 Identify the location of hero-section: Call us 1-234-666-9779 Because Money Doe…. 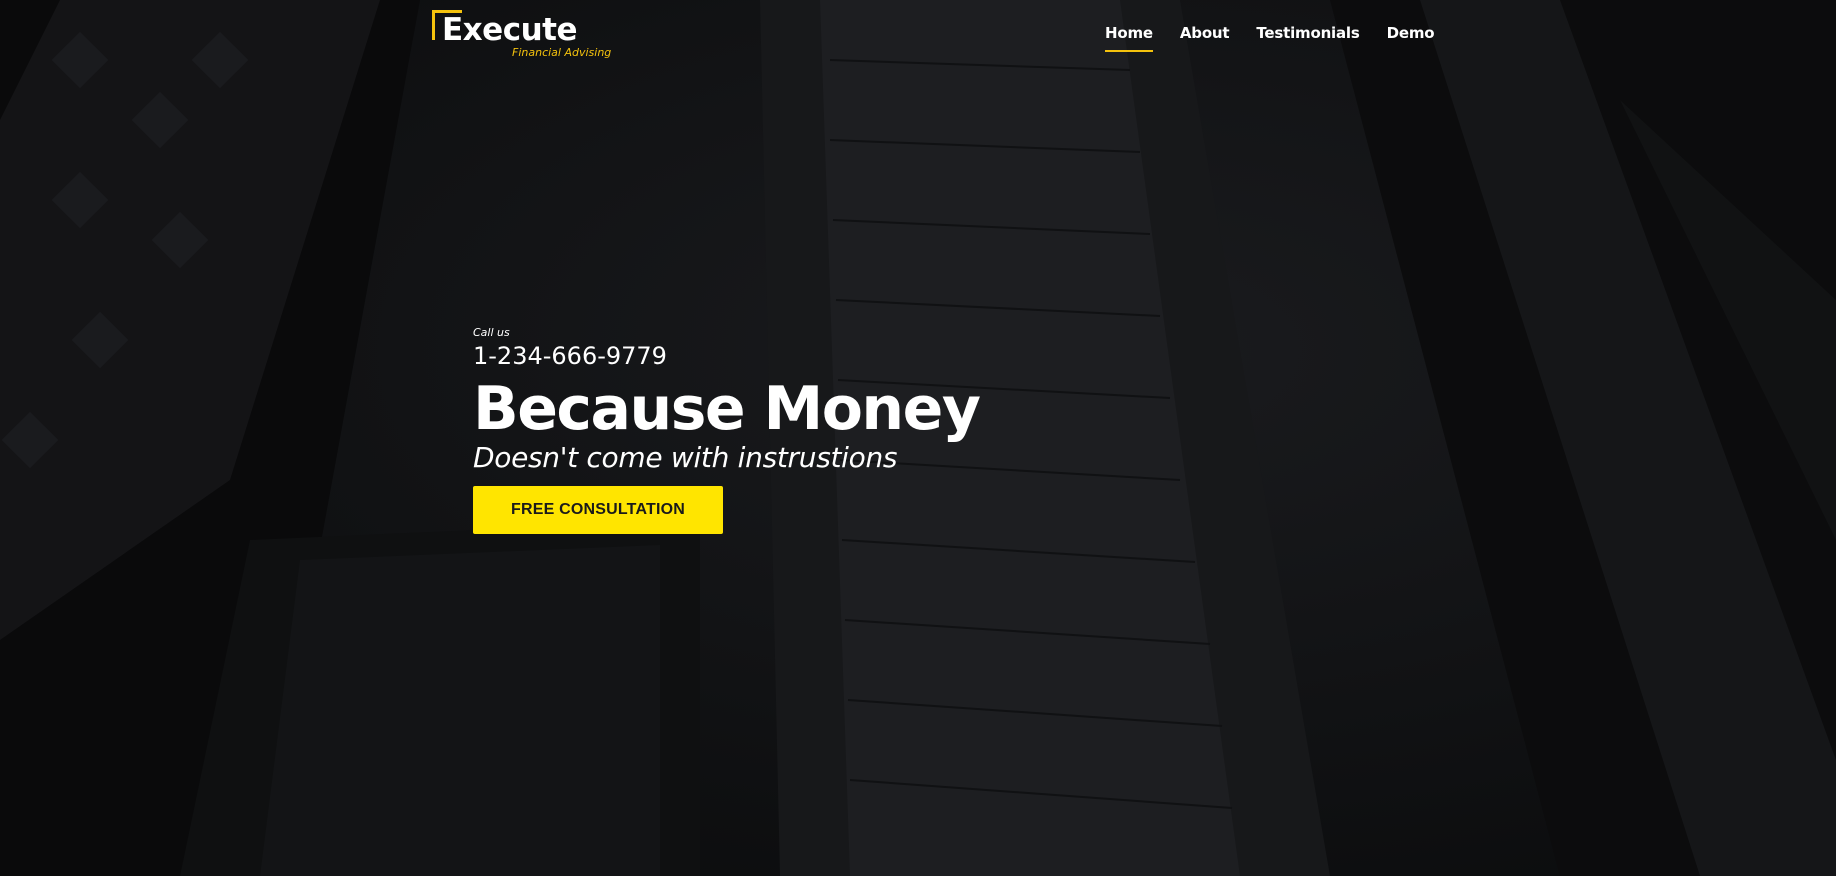
(727, 430).